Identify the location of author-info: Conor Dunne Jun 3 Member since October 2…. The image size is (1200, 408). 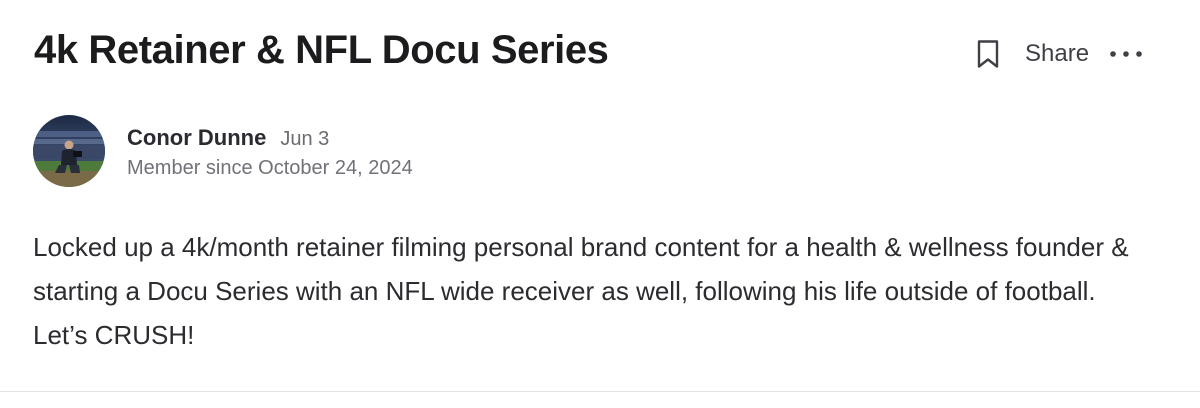
(223, 151).